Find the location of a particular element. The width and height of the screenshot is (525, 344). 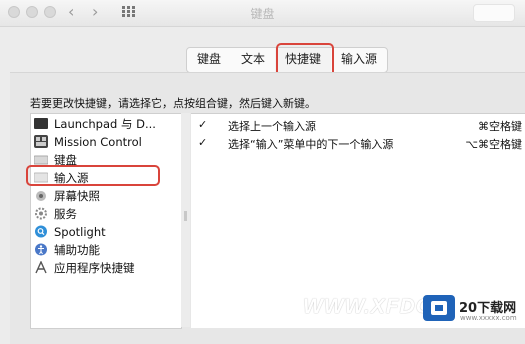

launchpad-icon is located at coordinates (41, 123).